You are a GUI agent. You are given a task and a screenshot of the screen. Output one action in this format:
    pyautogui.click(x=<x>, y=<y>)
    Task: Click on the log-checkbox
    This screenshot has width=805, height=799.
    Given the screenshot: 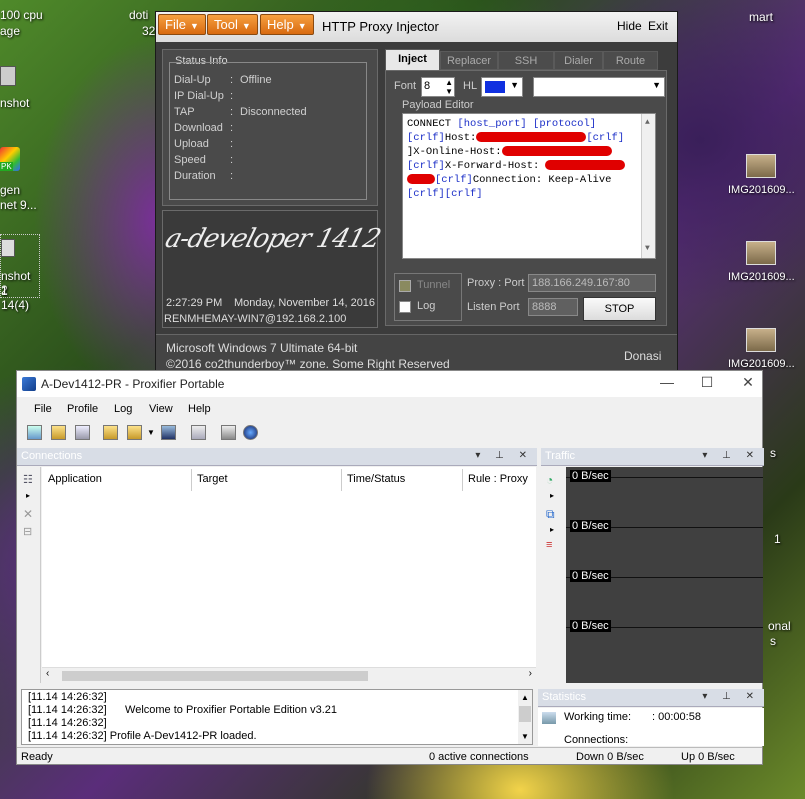 What is the action you would take?
    pyautogui.click(x=405, y=307)
    